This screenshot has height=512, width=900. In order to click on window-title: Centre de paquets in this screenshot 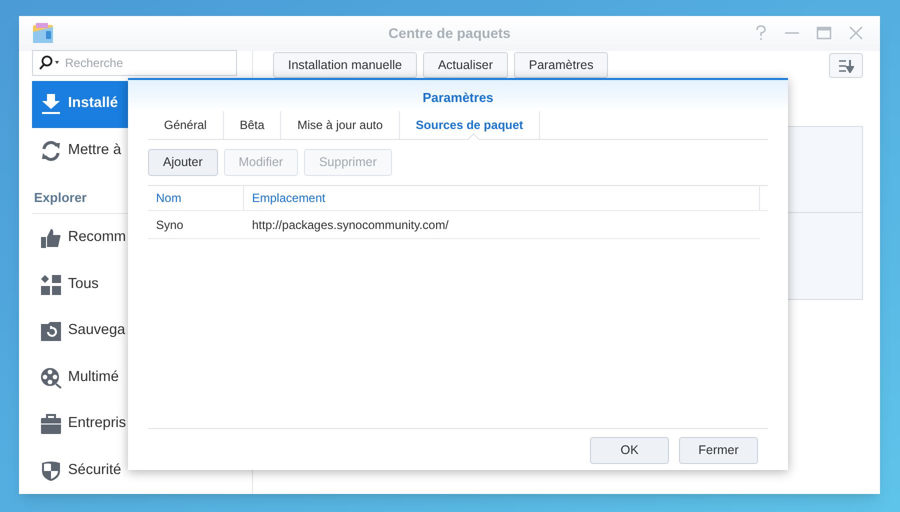, I will do `click(449, 33)`.